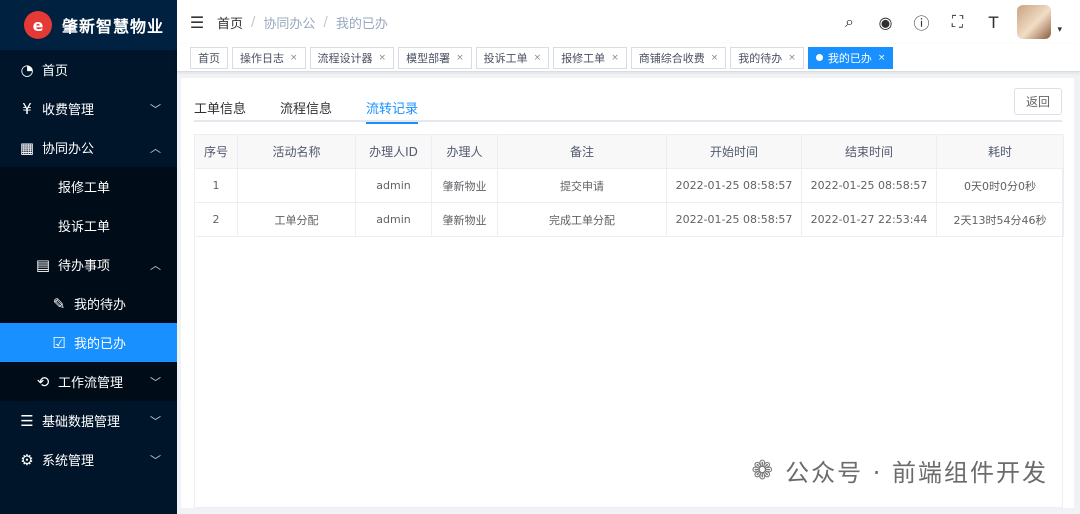  What do you see at coordinates (216, 185) in the screenshot?
I see `table-cell: 1` at bounding box center [216, 185].